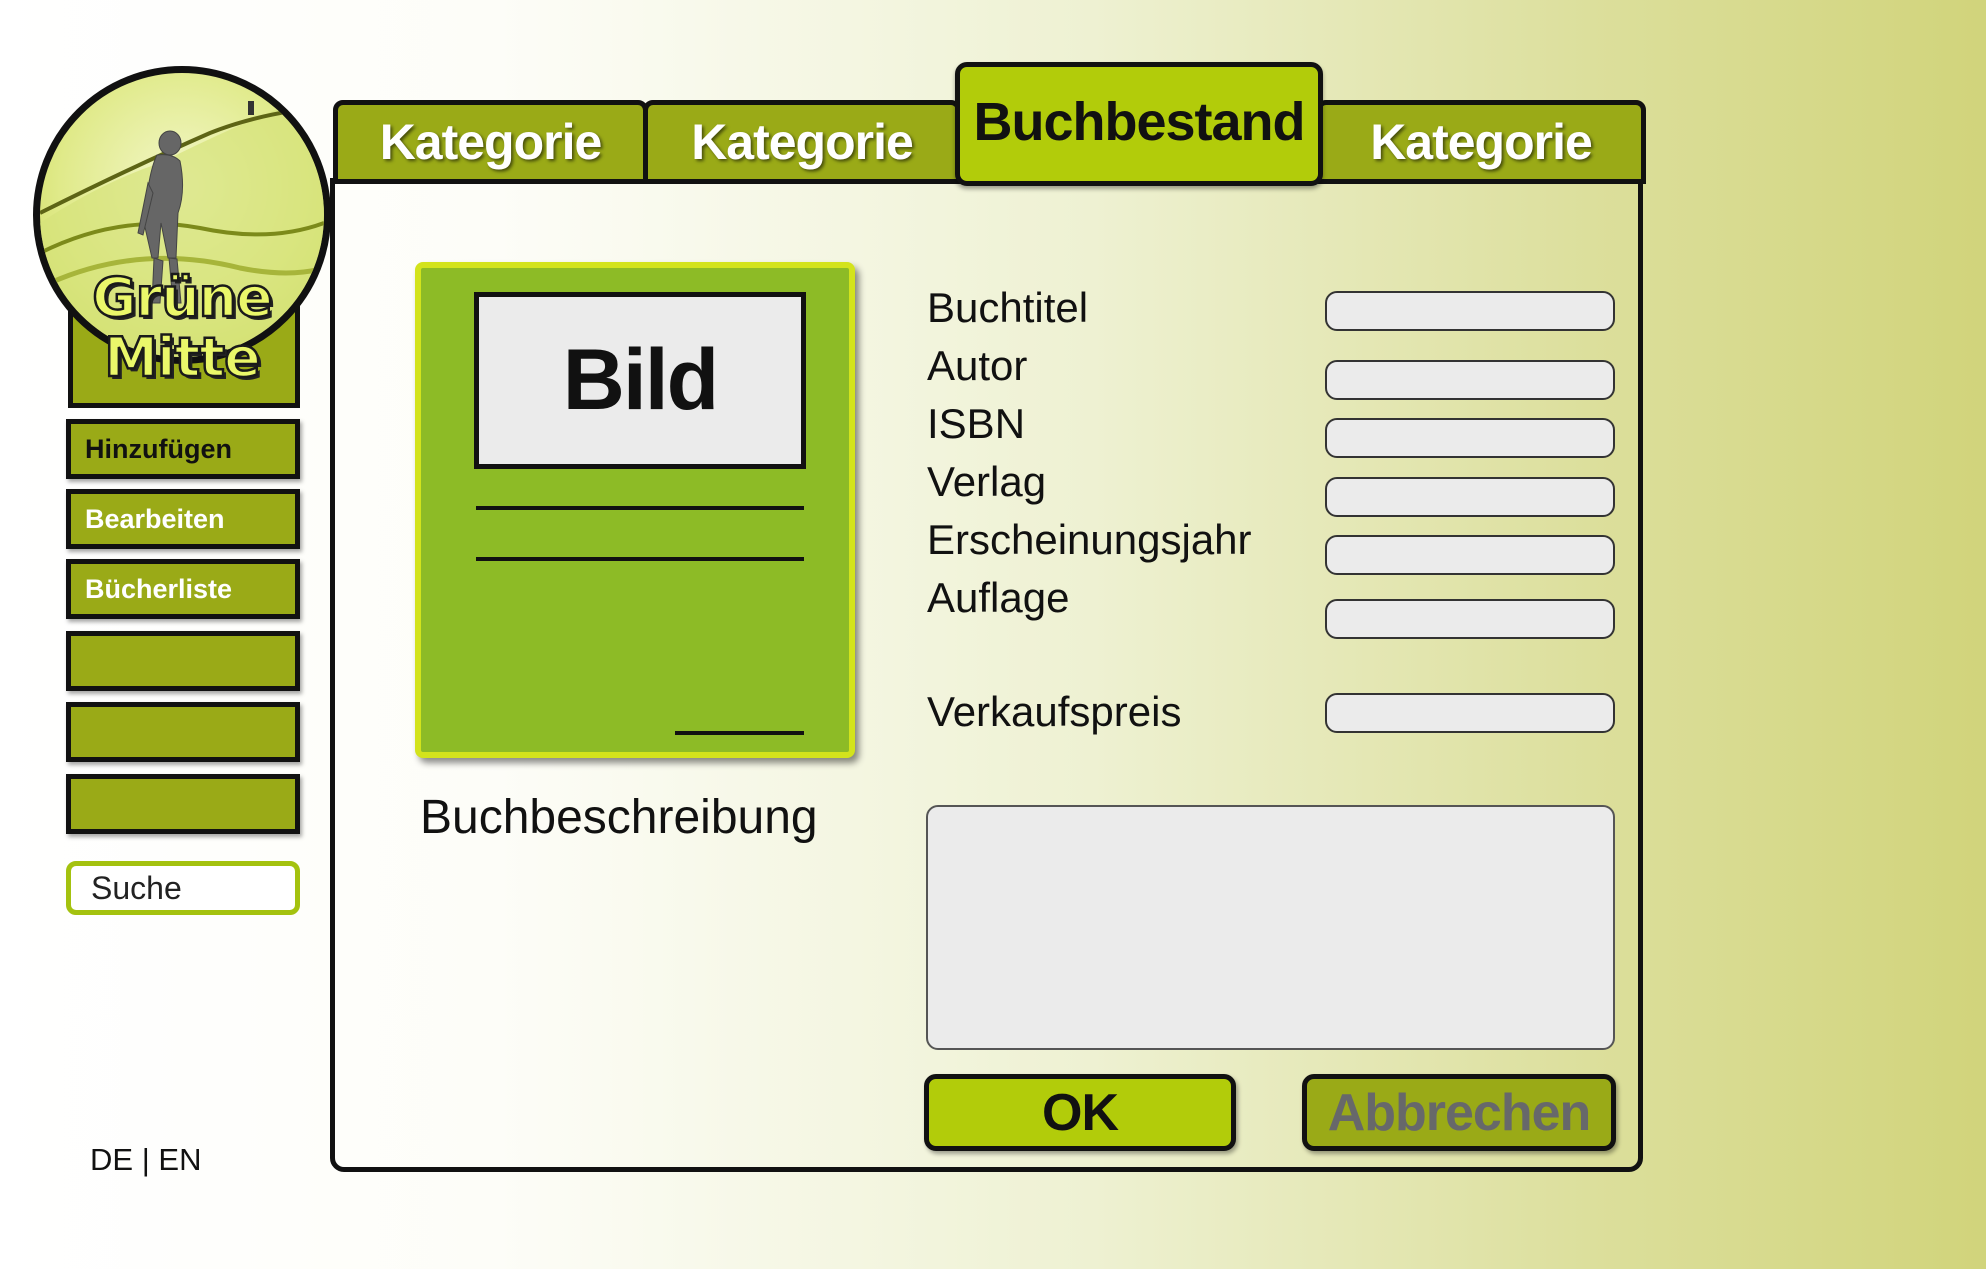 This screenshot has width=1986, height=1269. I want to click on field-label-isbn: ISBN, so click(976, 423).